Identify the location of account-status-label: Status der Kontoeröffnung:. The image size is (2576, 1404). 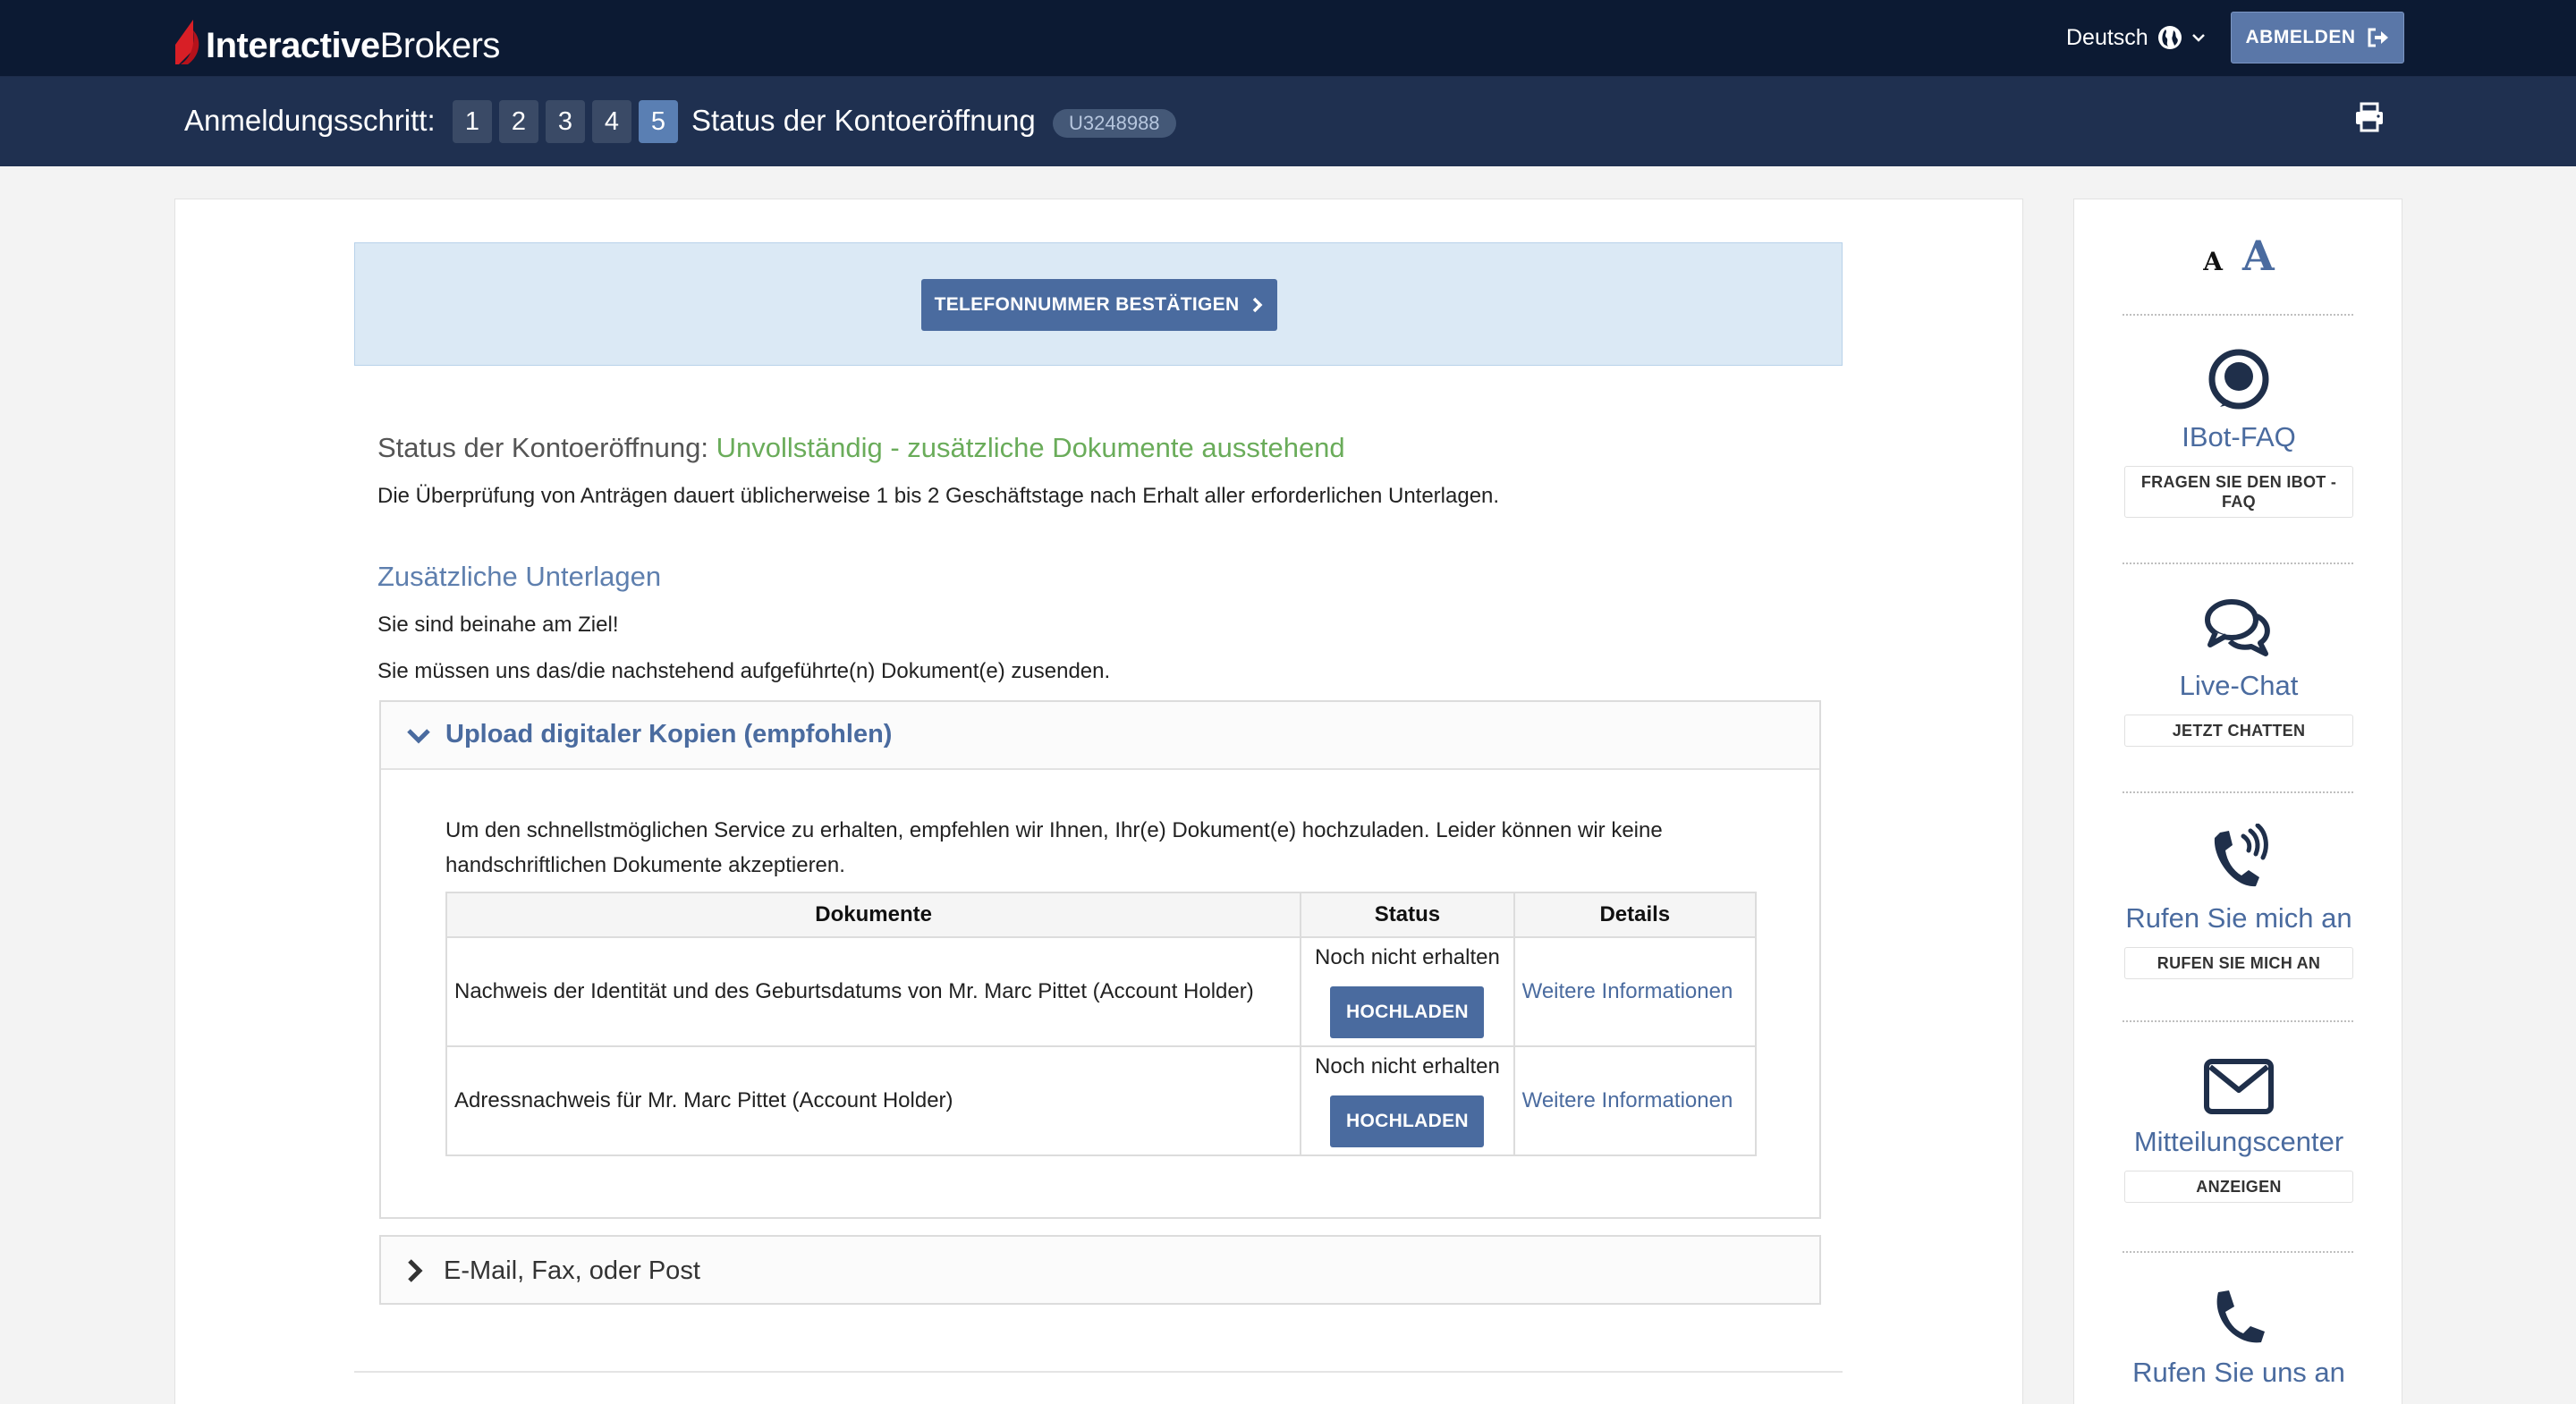
(542, 448).